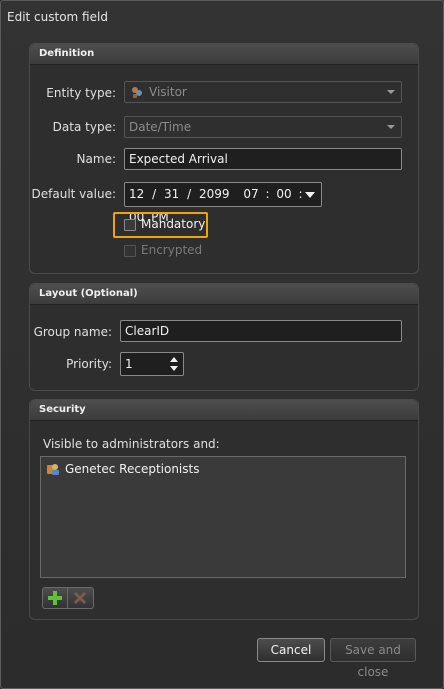 The image size is (444, 689). What do you see at coordinates (291, 650) in the screenshot?
I see `cancel-button: Cancel` at bounding box center [291, 650].